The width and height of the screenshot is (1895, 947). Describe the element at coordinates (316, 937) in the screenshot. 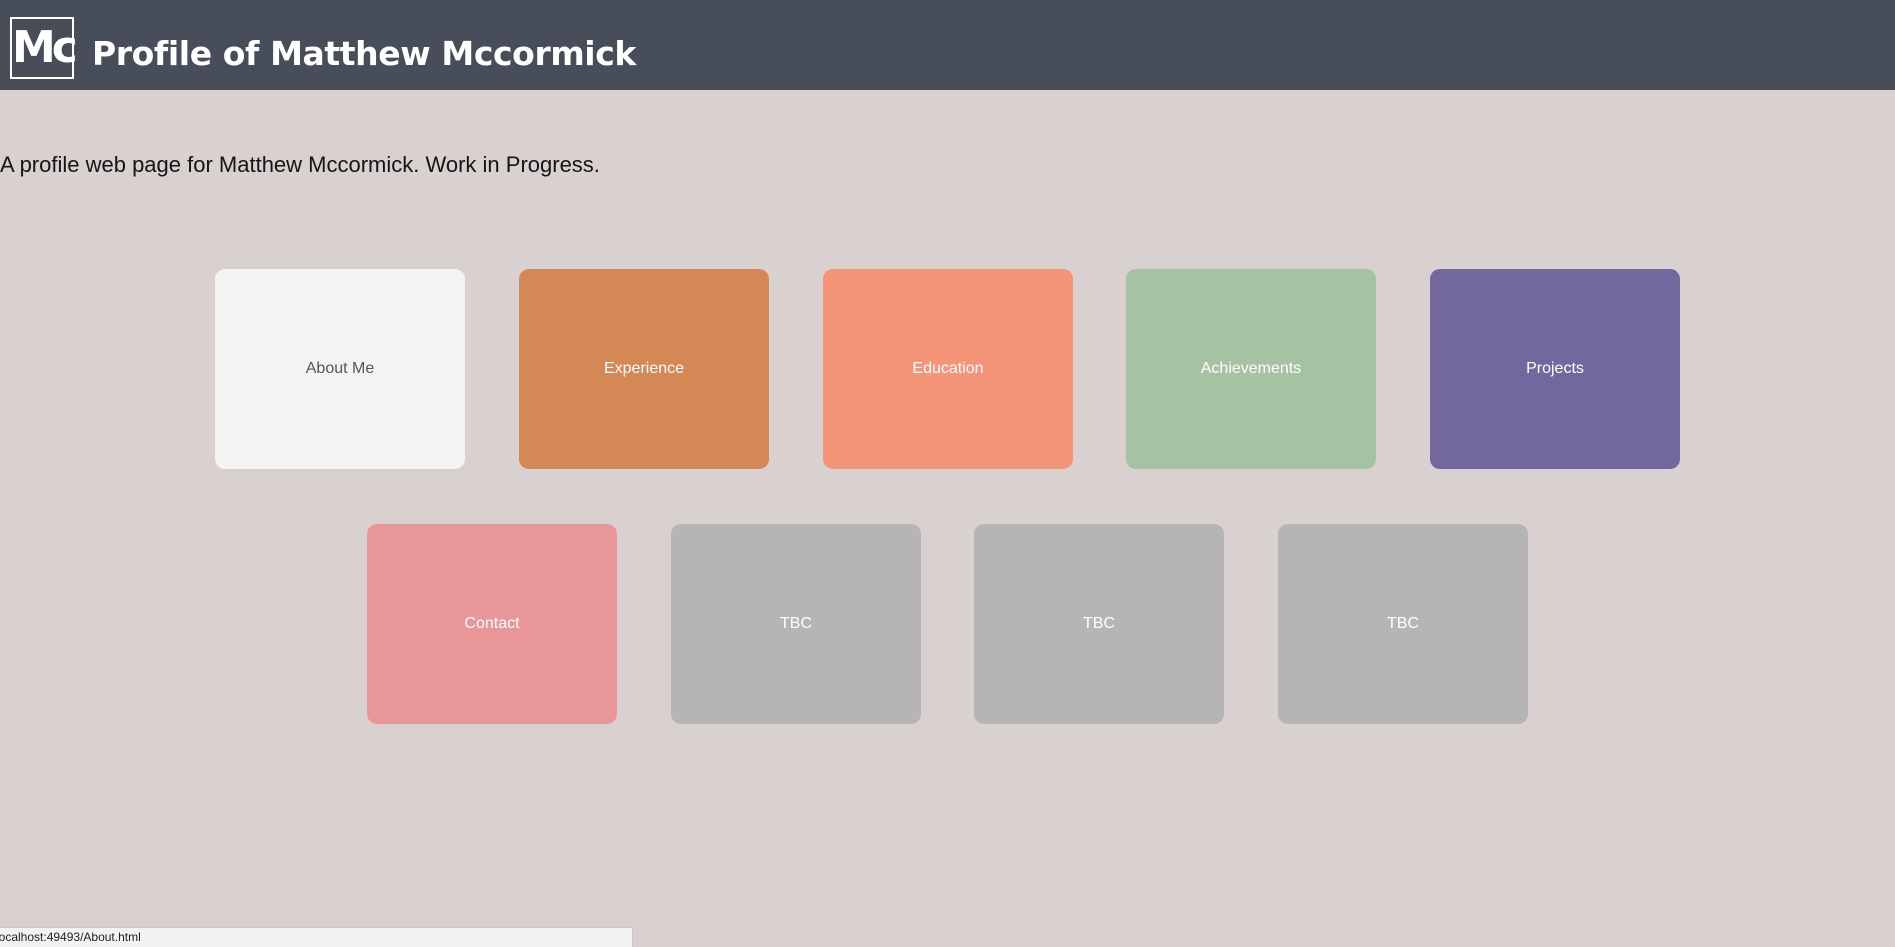

I see `status-bar: localhost:49493/About.html` at that location.